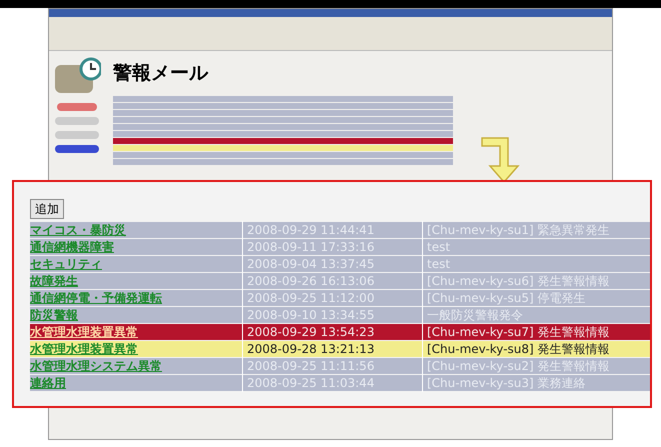 The width and height of the screenshot is (661, 447). What do you see at coordinates (136, 264) in the screenshot?
I see `alert-name-link: セキュリティ` at bounding box center [136, 264].